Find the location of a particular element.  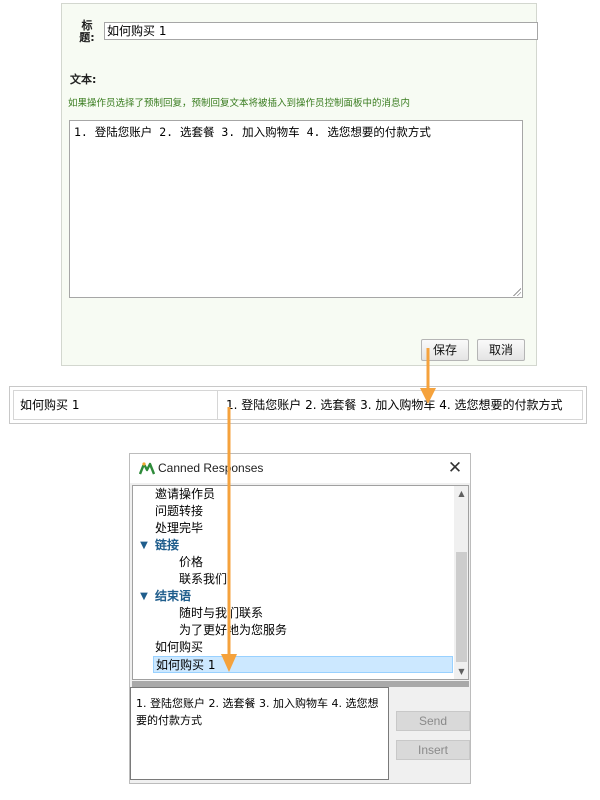

text-label: 文本: is located at coordinates (83, 79).